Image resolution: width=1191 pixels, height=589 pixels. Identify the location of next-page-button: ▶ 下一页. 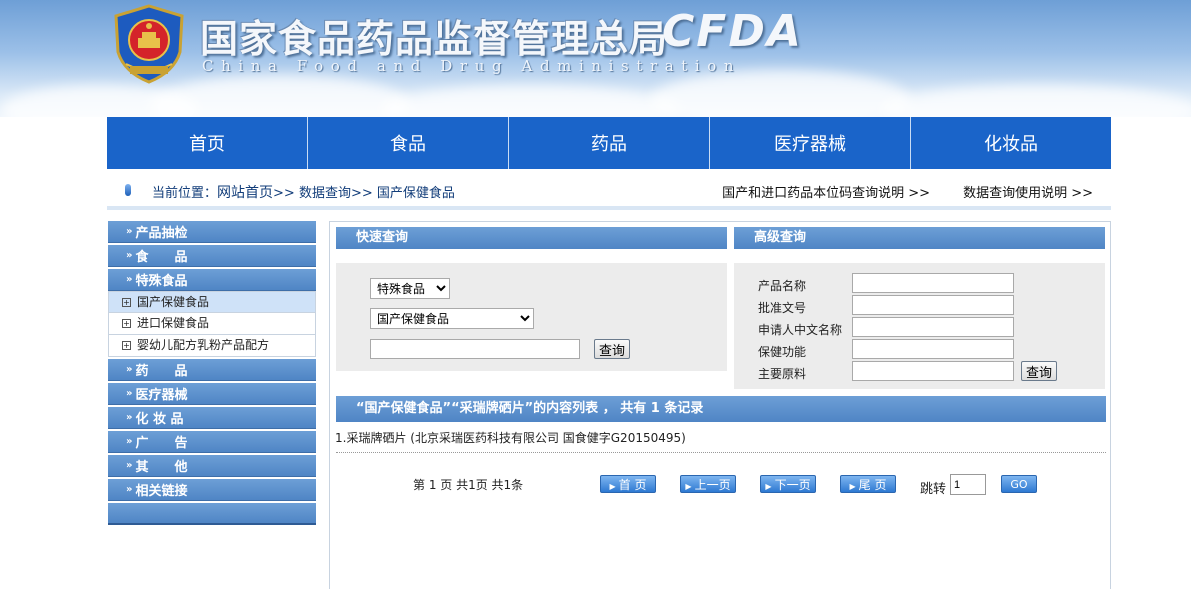
(788, 484).